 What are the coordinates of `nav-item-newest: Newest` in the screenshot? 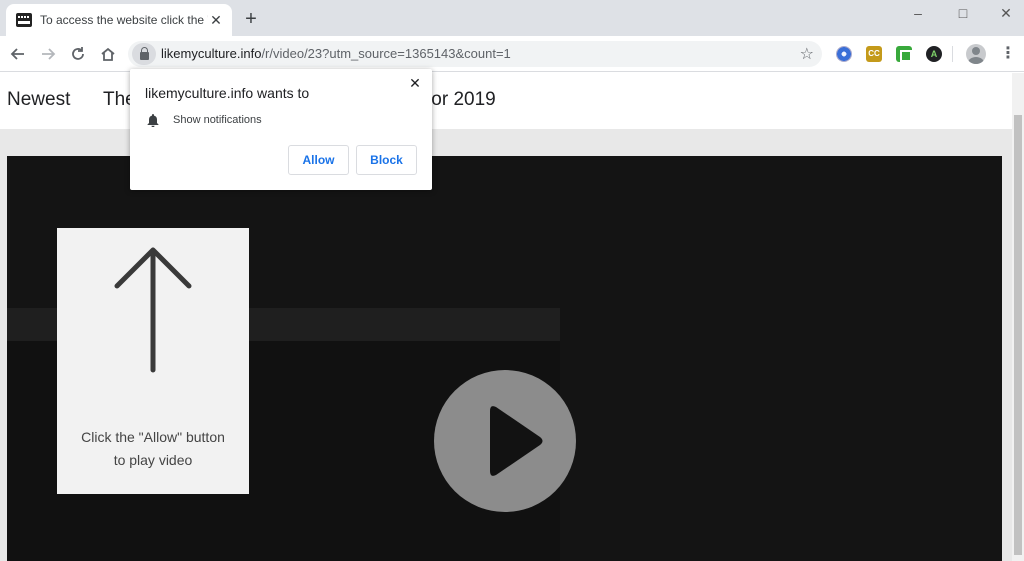 It's located at (38, 100).